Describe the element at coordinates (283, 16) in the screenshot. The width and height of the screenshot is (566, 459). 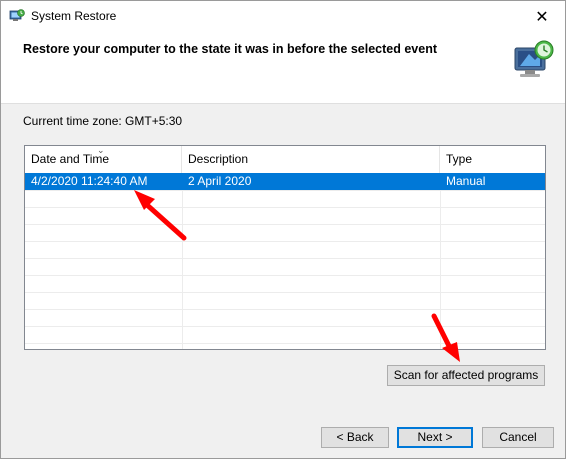
I see `title-bar: System Restore ✕` at that location.